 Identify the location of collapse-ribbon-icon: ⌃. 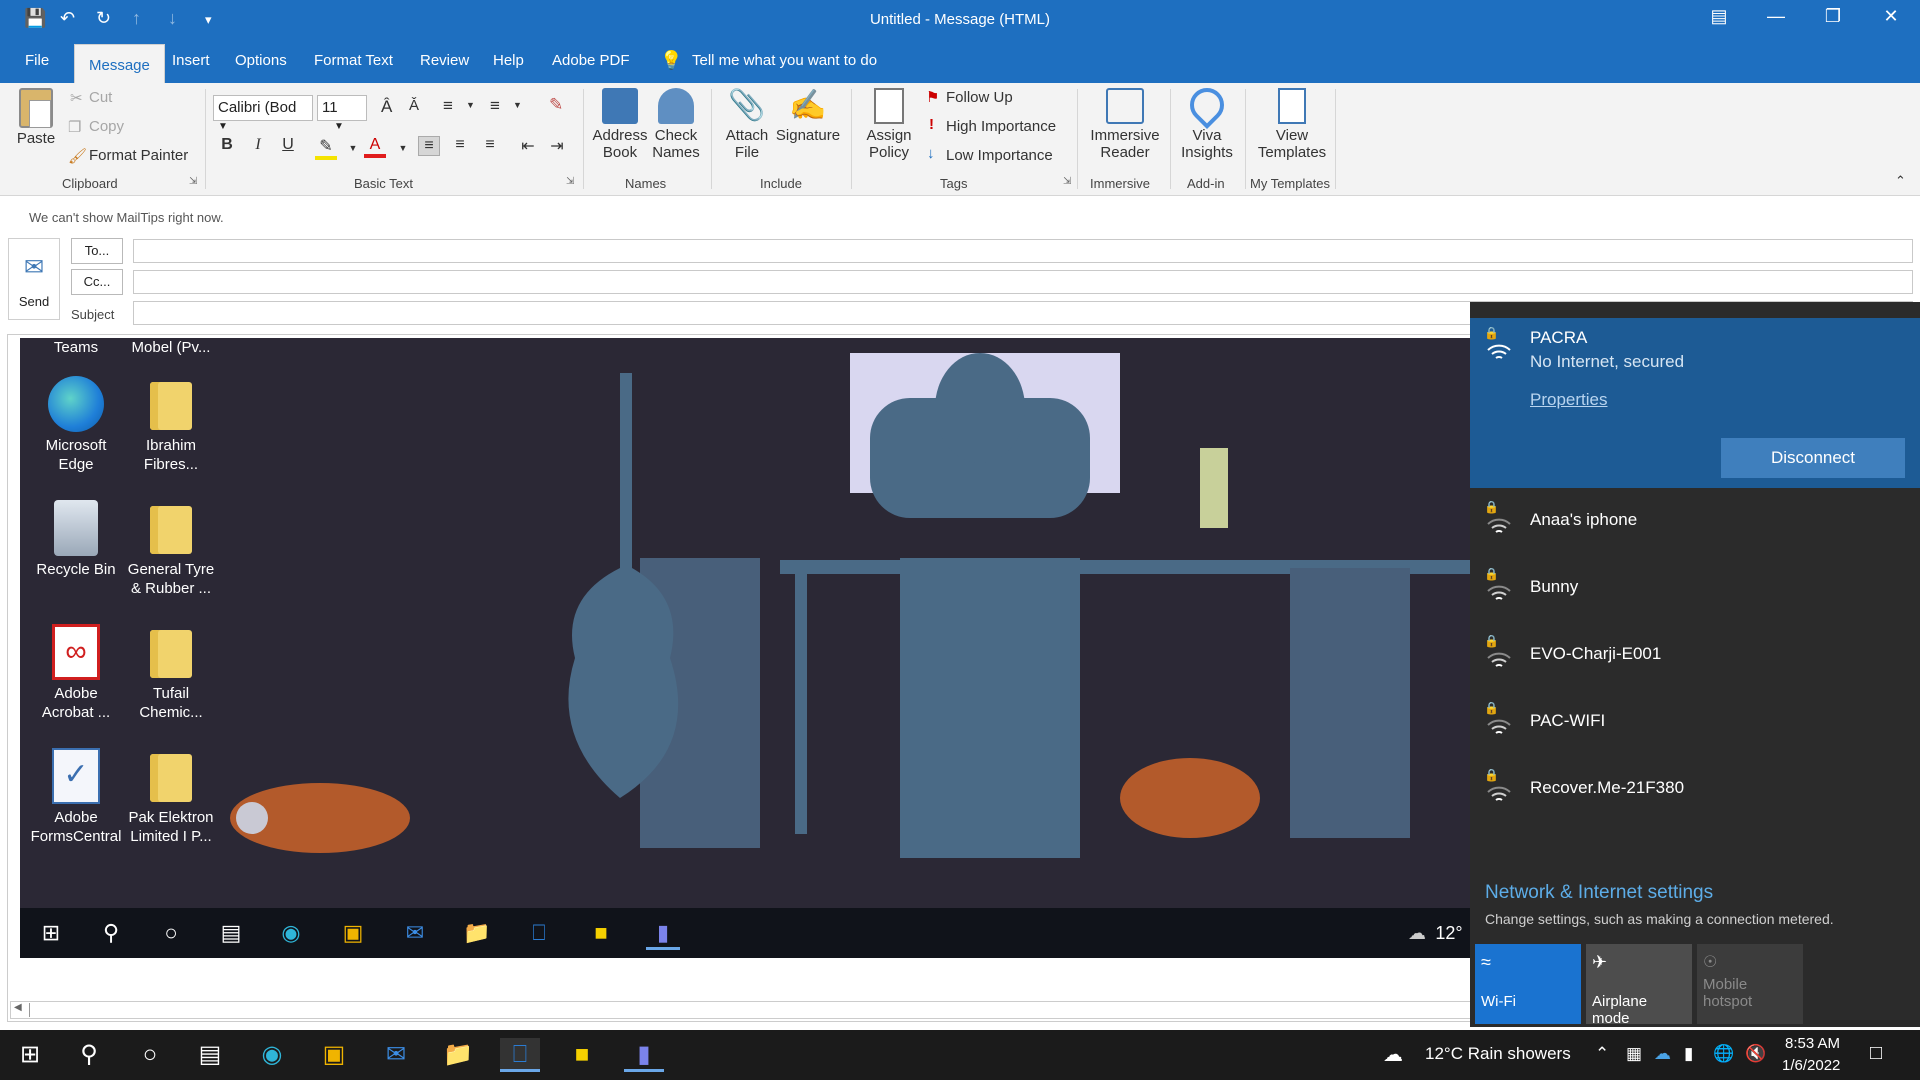
(1900, 181).